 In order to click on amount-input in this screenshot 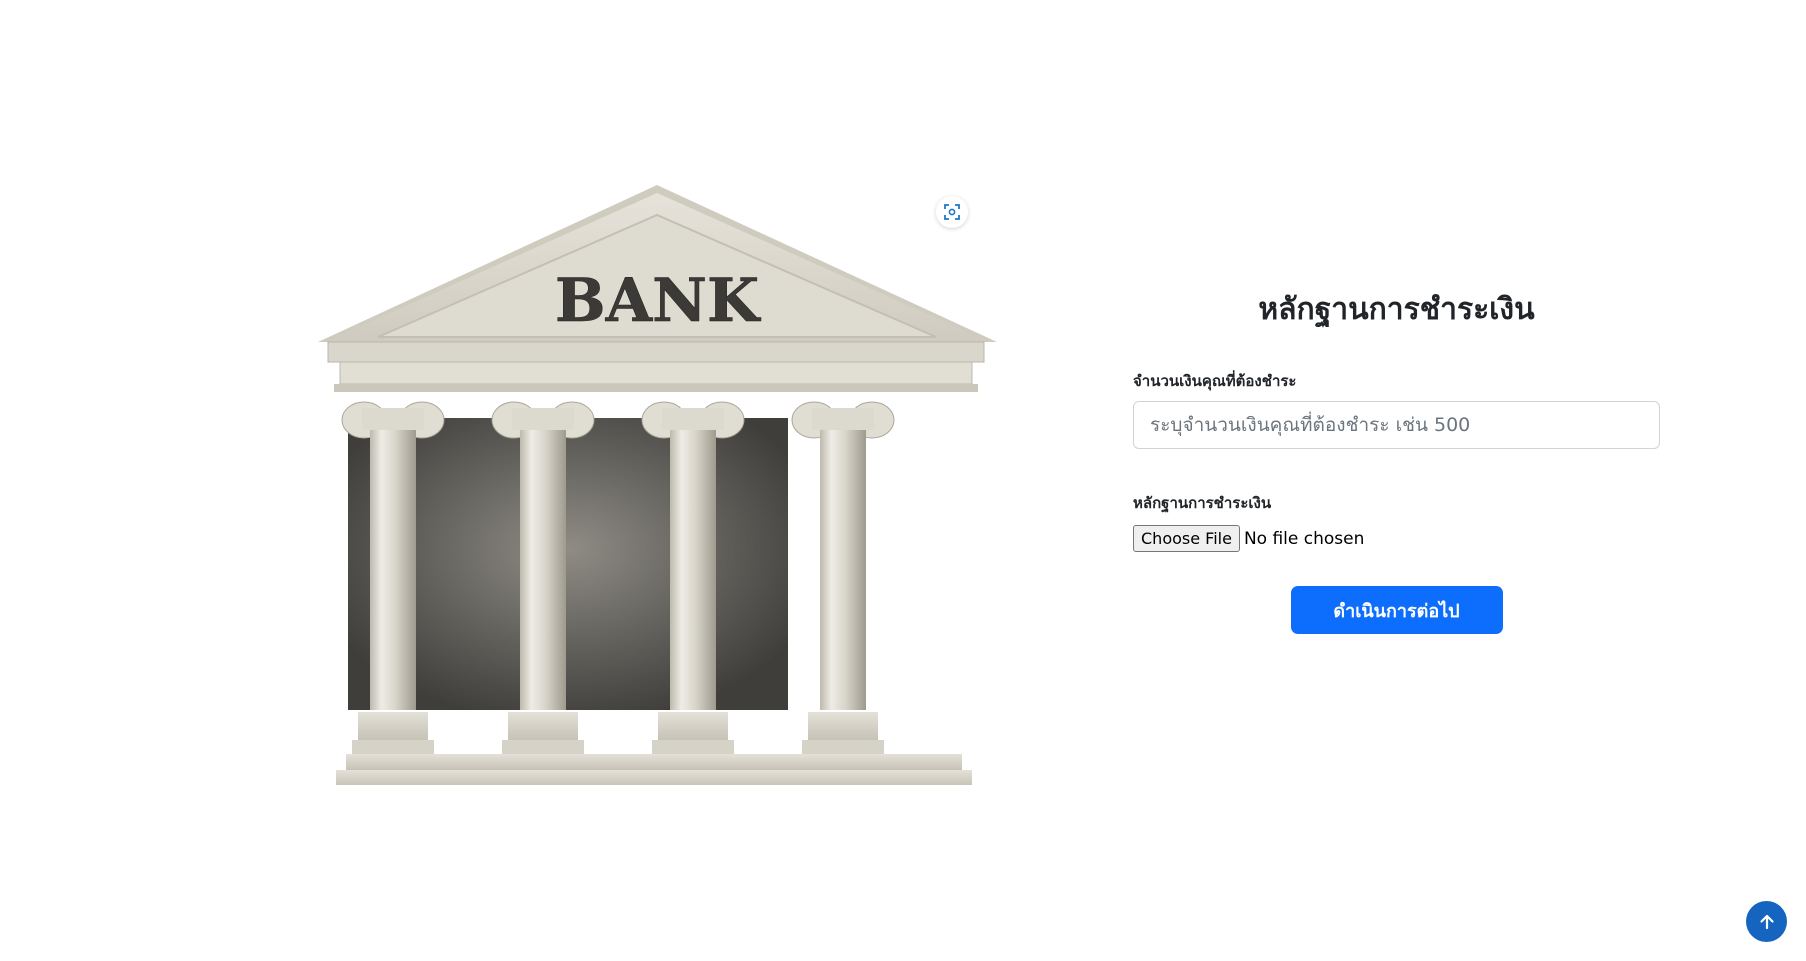, I will do `click(1396, 425)`.